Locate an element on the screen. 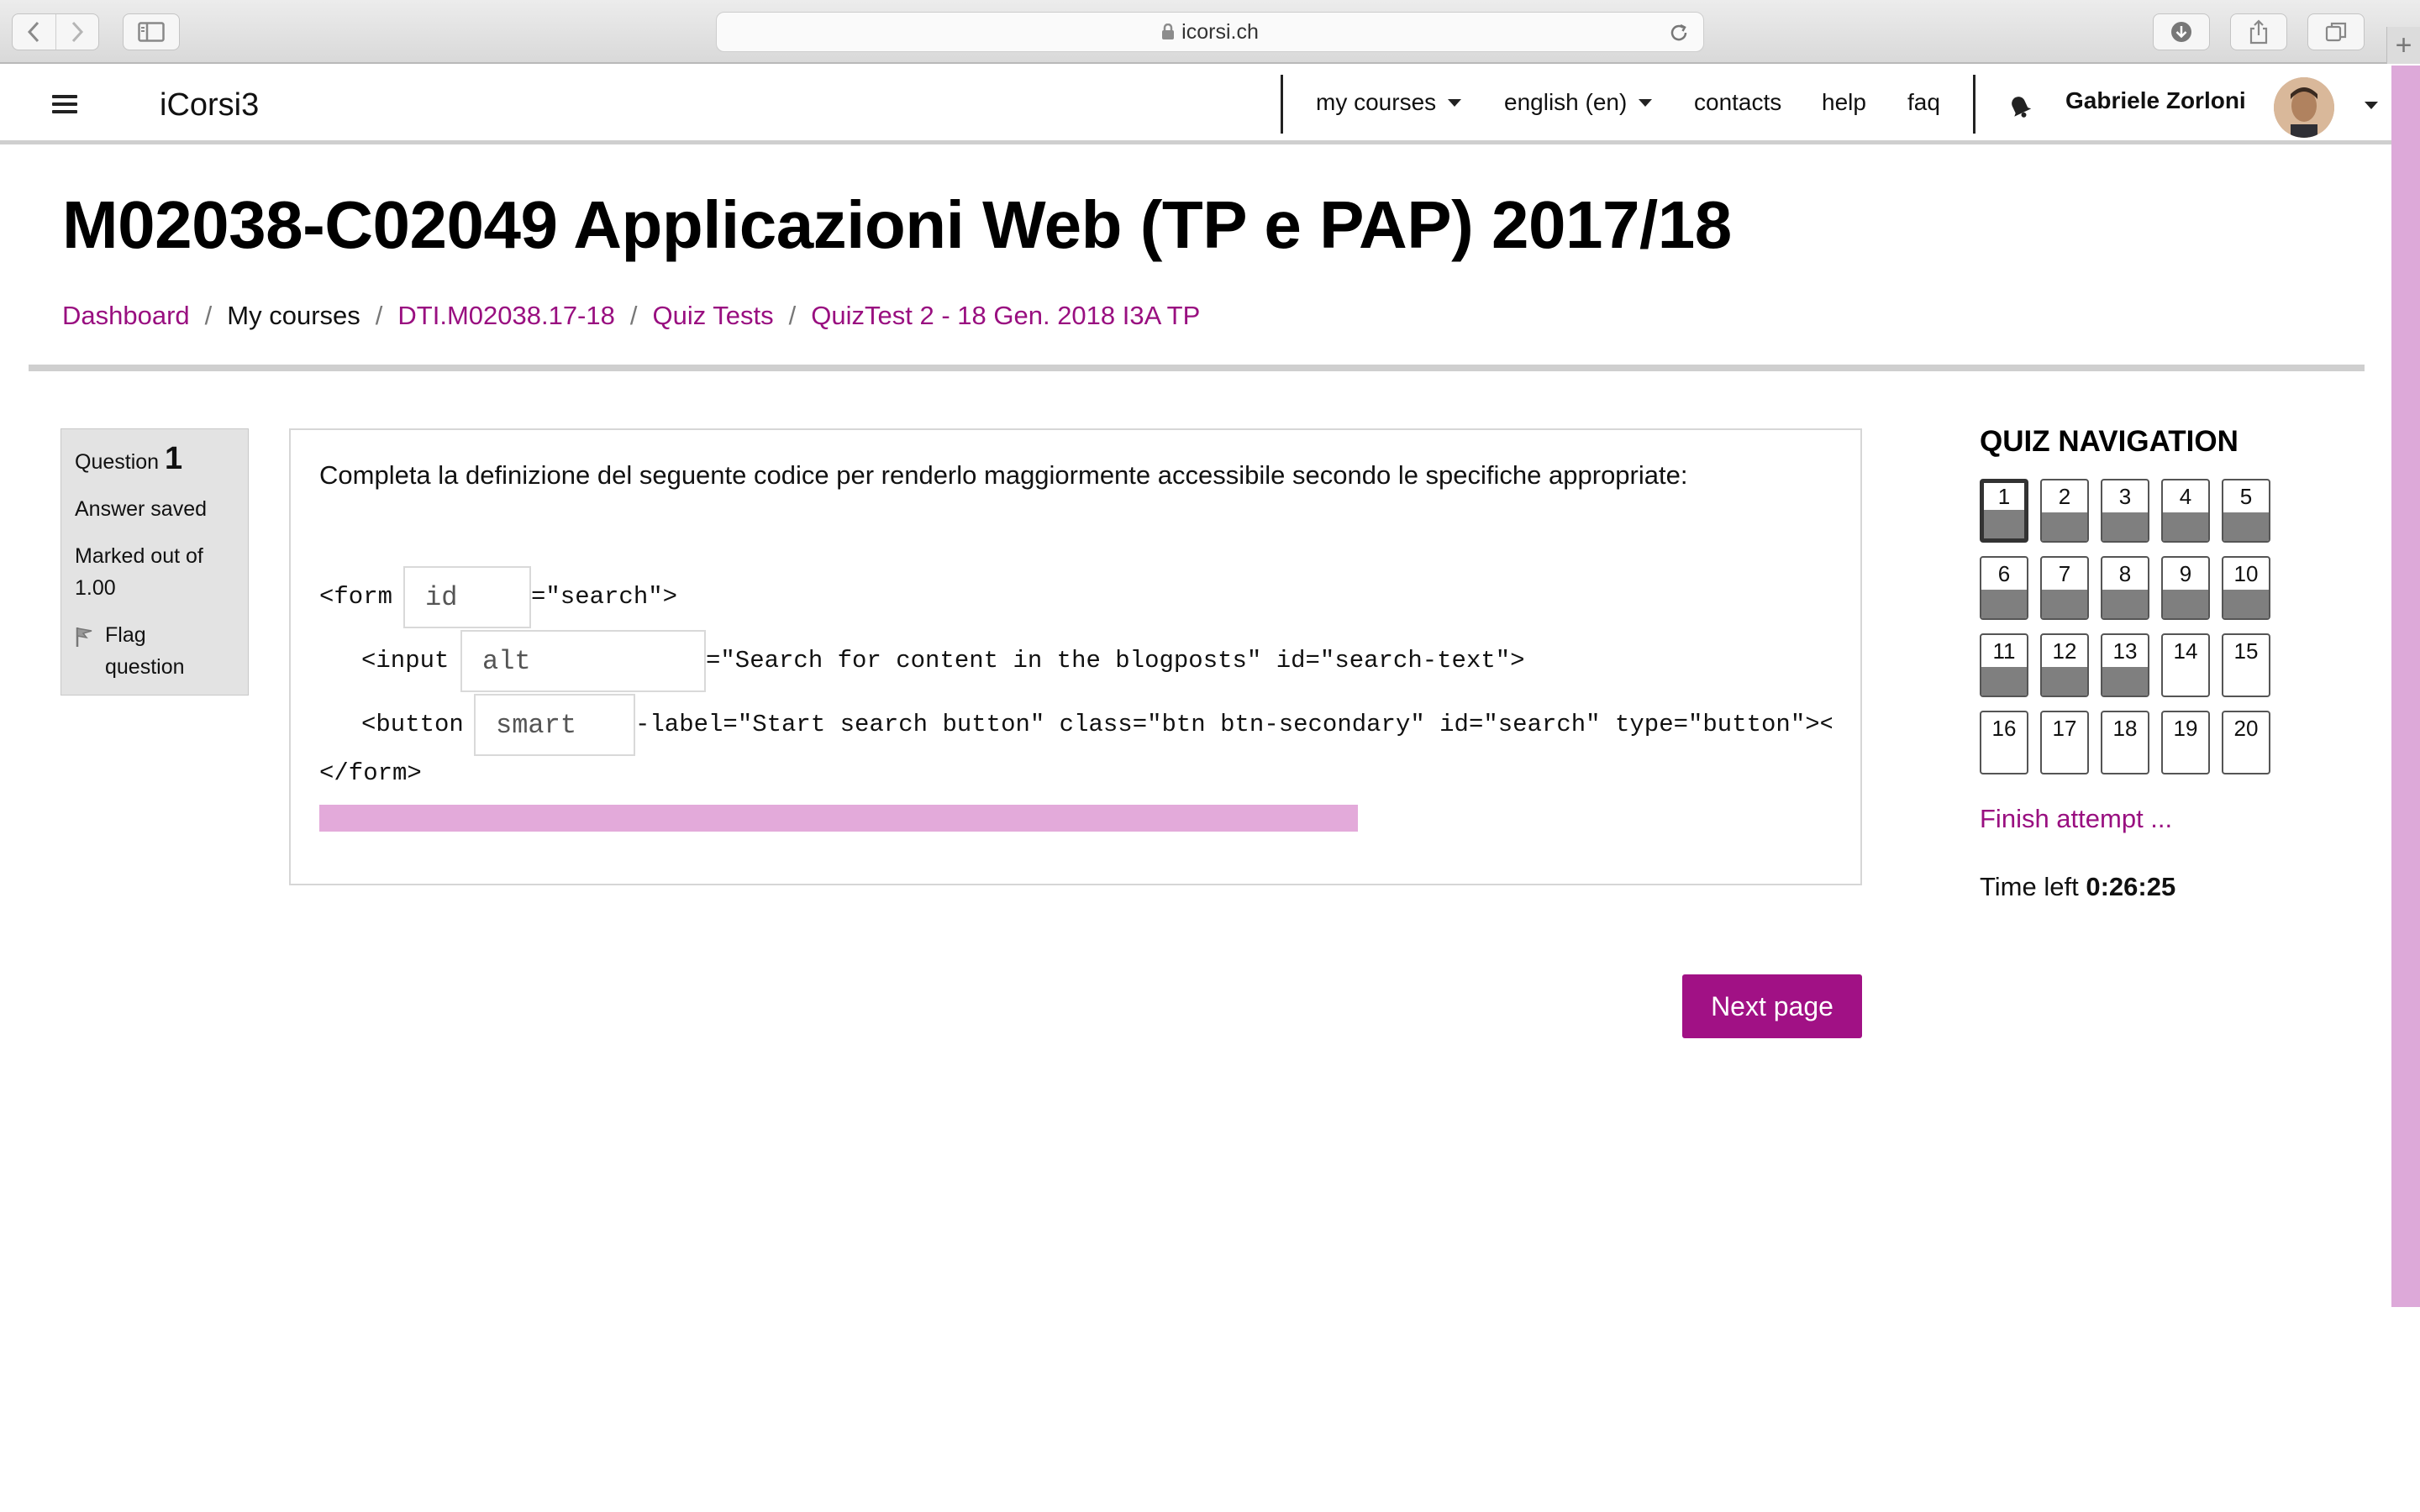 Image resolution: width=2420 pixels, height=1512 pixels. flag-line-1: Flag is located at coordinates (125, 635).